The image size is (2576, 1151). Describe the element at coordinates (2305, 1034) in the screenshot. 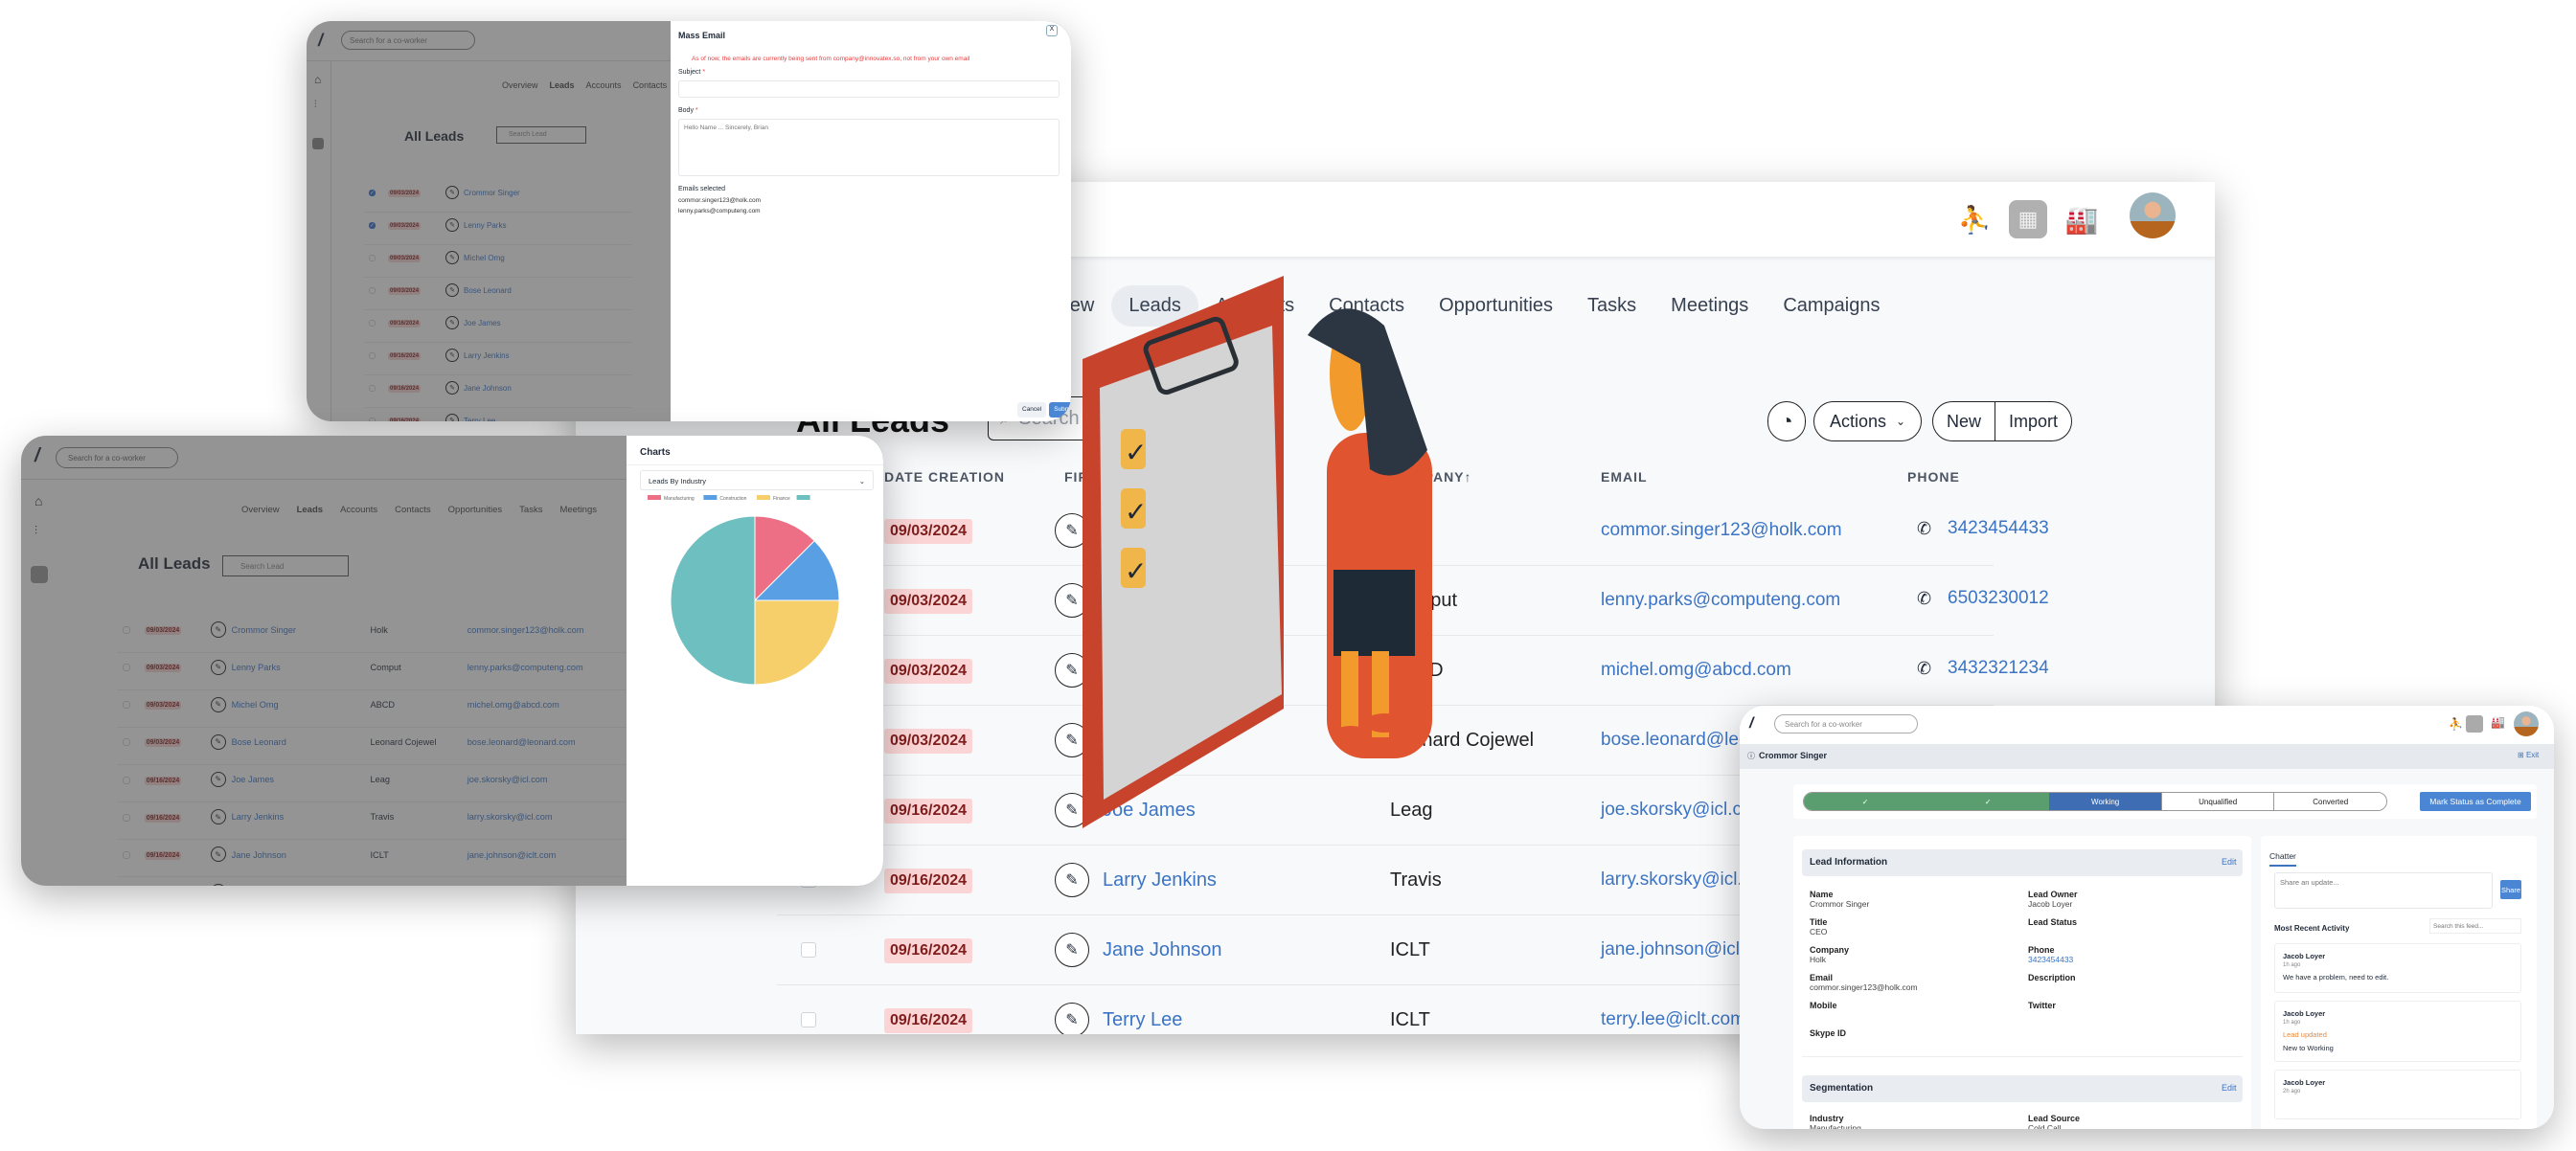

I see `activity-highlight: Lead updated` at that location.